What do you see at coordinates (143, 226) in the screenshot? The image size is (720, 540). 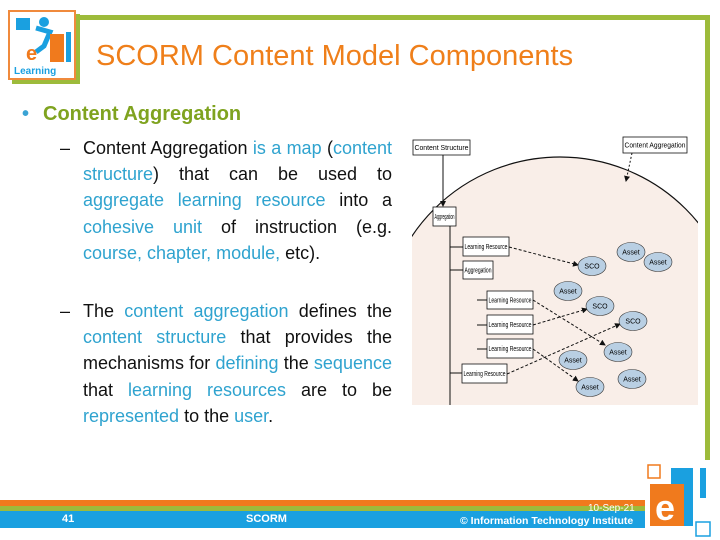 I see `highlighted-text: cohesive unit` at bounding box center [143, 226].